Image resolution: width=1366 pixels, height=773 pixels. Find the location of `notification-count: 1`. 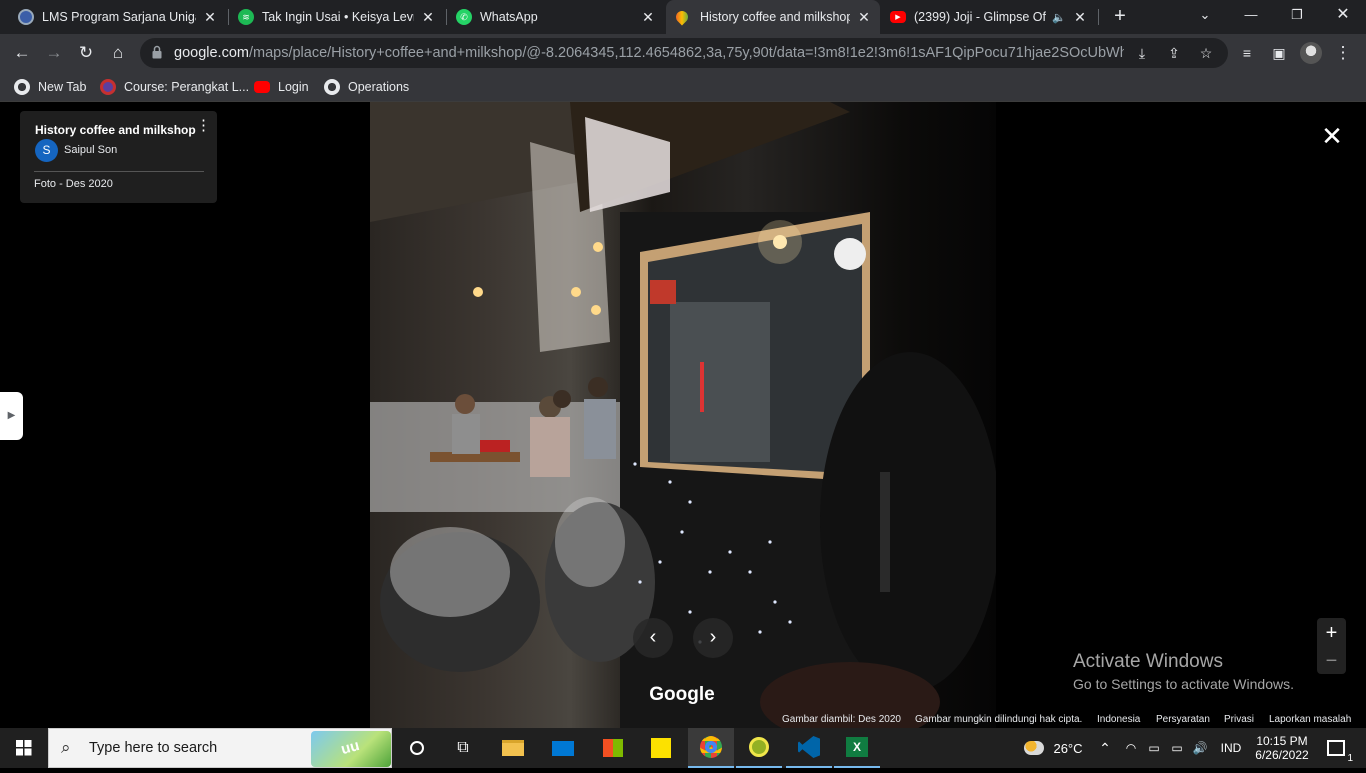

notification-count: 1 is located at coordinates (1350, 758).